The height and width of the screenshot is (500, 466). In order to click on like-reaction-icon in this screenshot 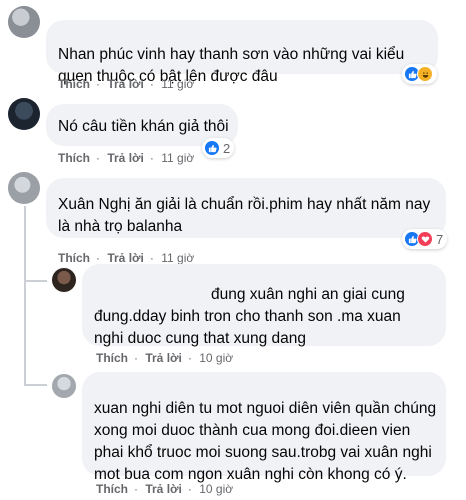, I will do `click(212, 148)`.